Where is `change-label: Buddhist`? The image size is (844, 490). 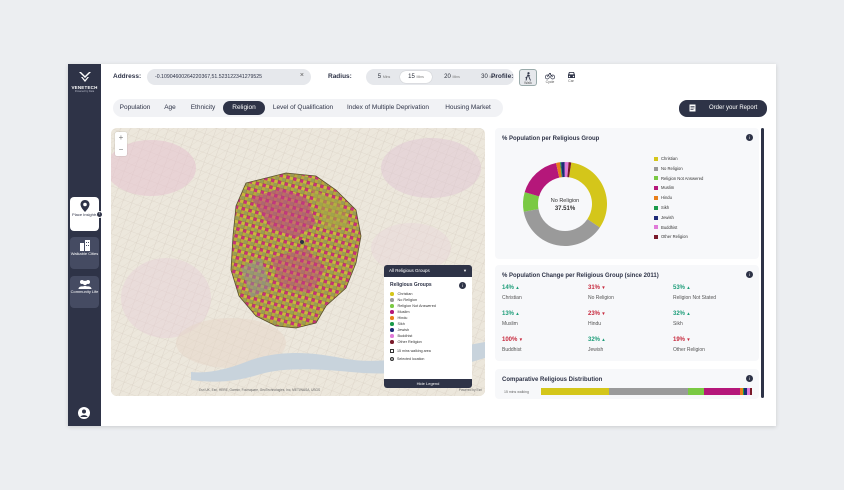
change-label: Buddhist is located at coordinates (512, 350).